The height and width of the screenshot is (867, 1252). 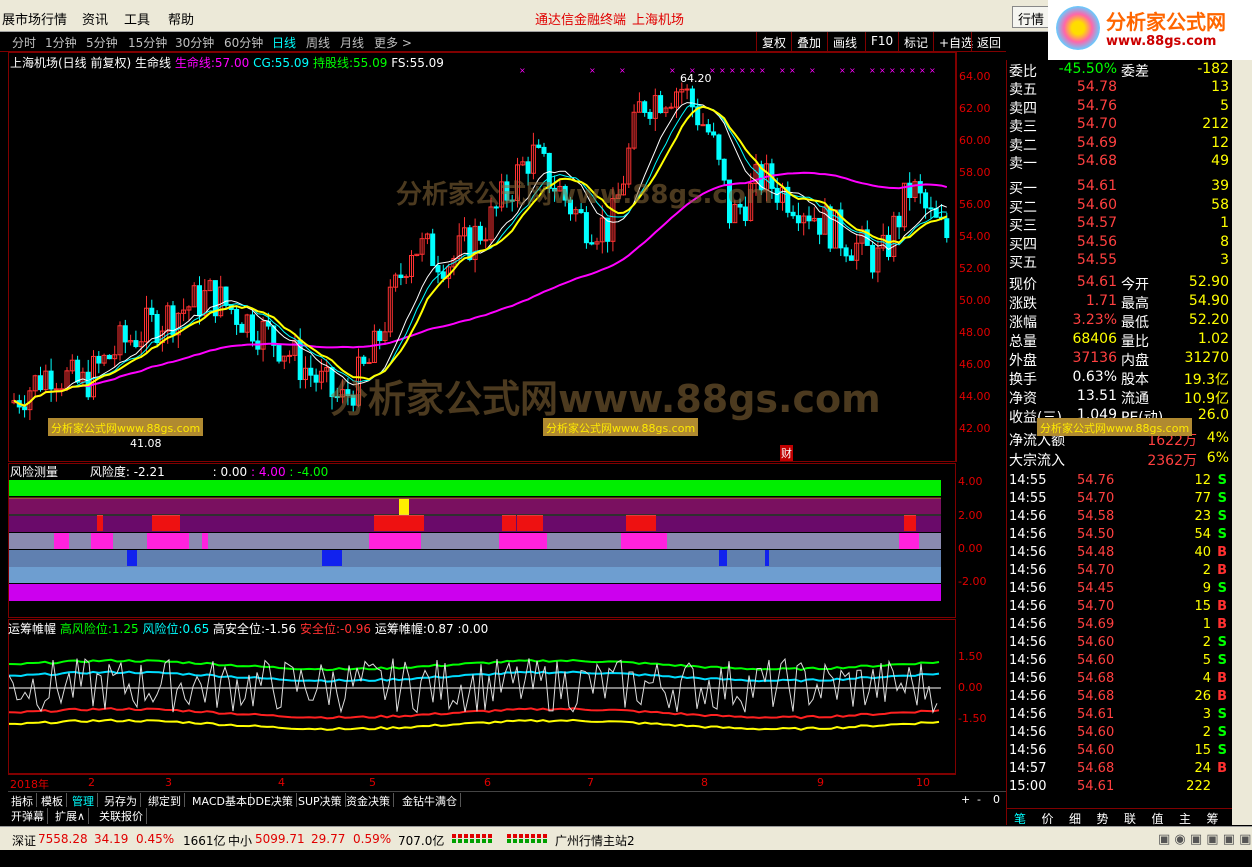 I want to click on tick-row: 14:56 54.60 5 S, so click(x=1120, y=662).